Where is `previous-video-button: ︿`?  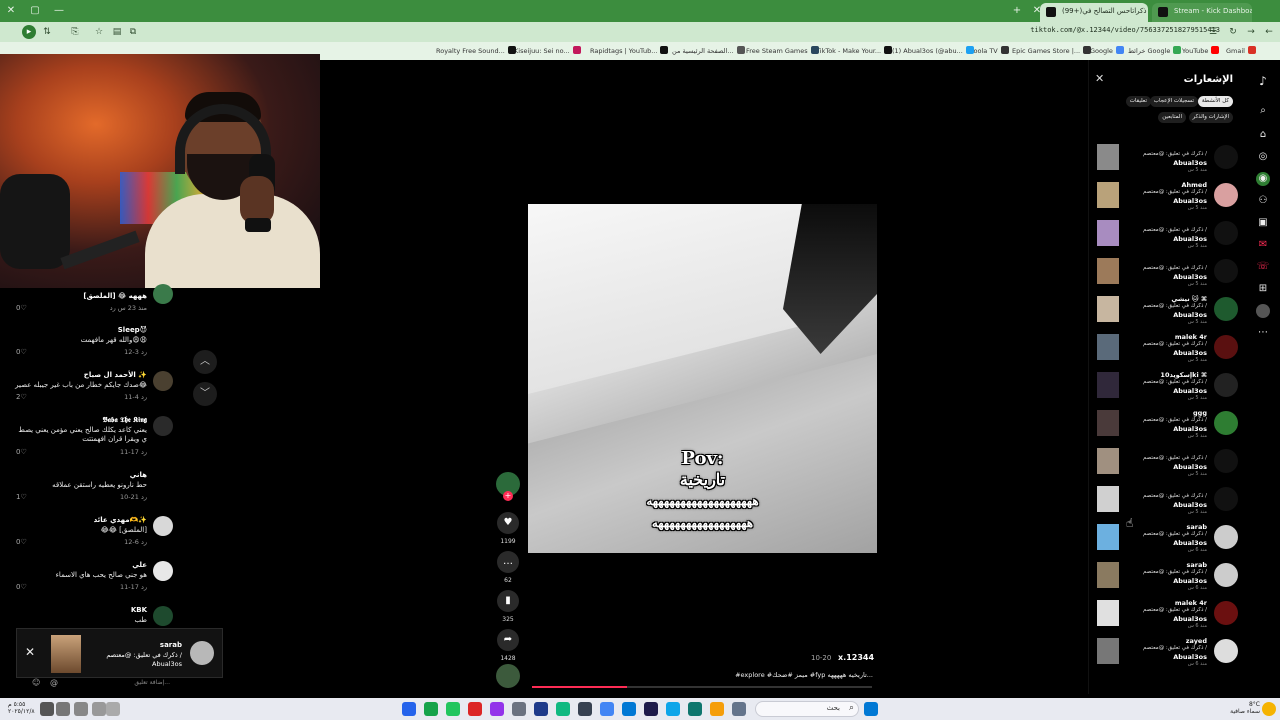 previous-video-button: ︿ is located at coordinates (205, 362).